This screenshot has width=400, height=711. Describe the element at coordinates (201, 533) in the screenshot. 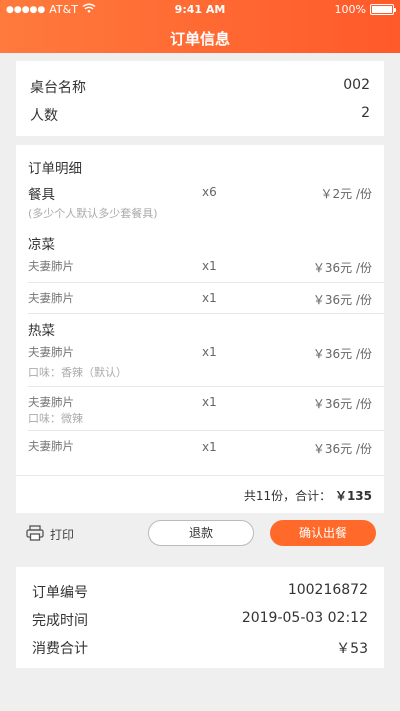

I see `refund-button: 退款` at that location.